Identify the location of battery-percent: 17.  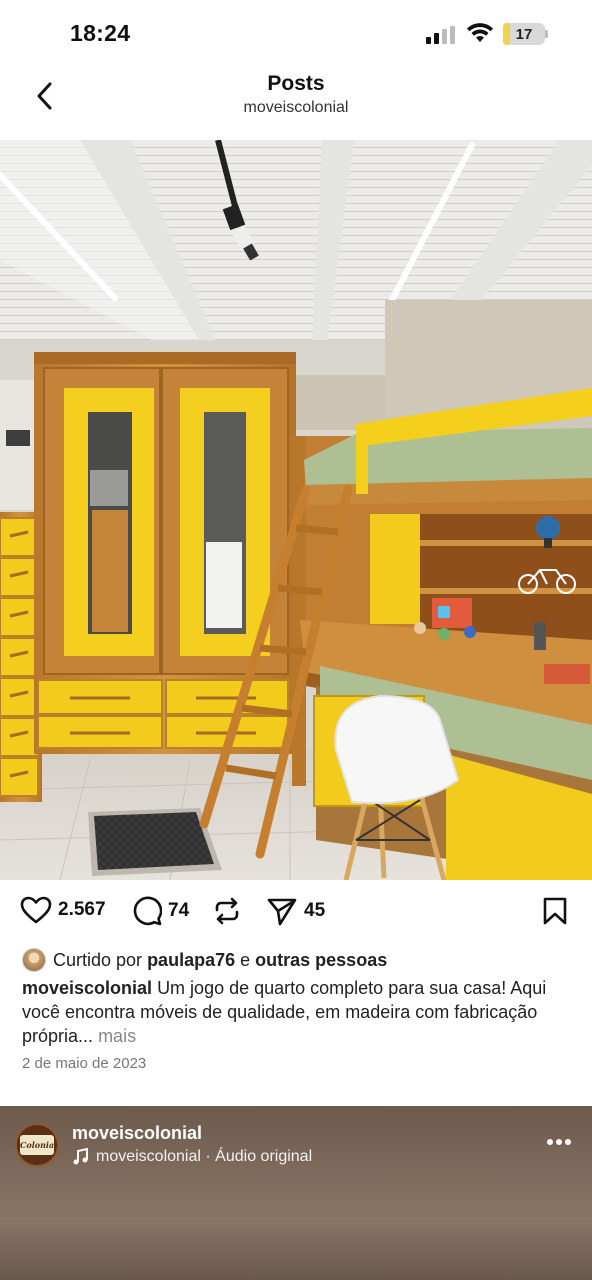
(524, 34).